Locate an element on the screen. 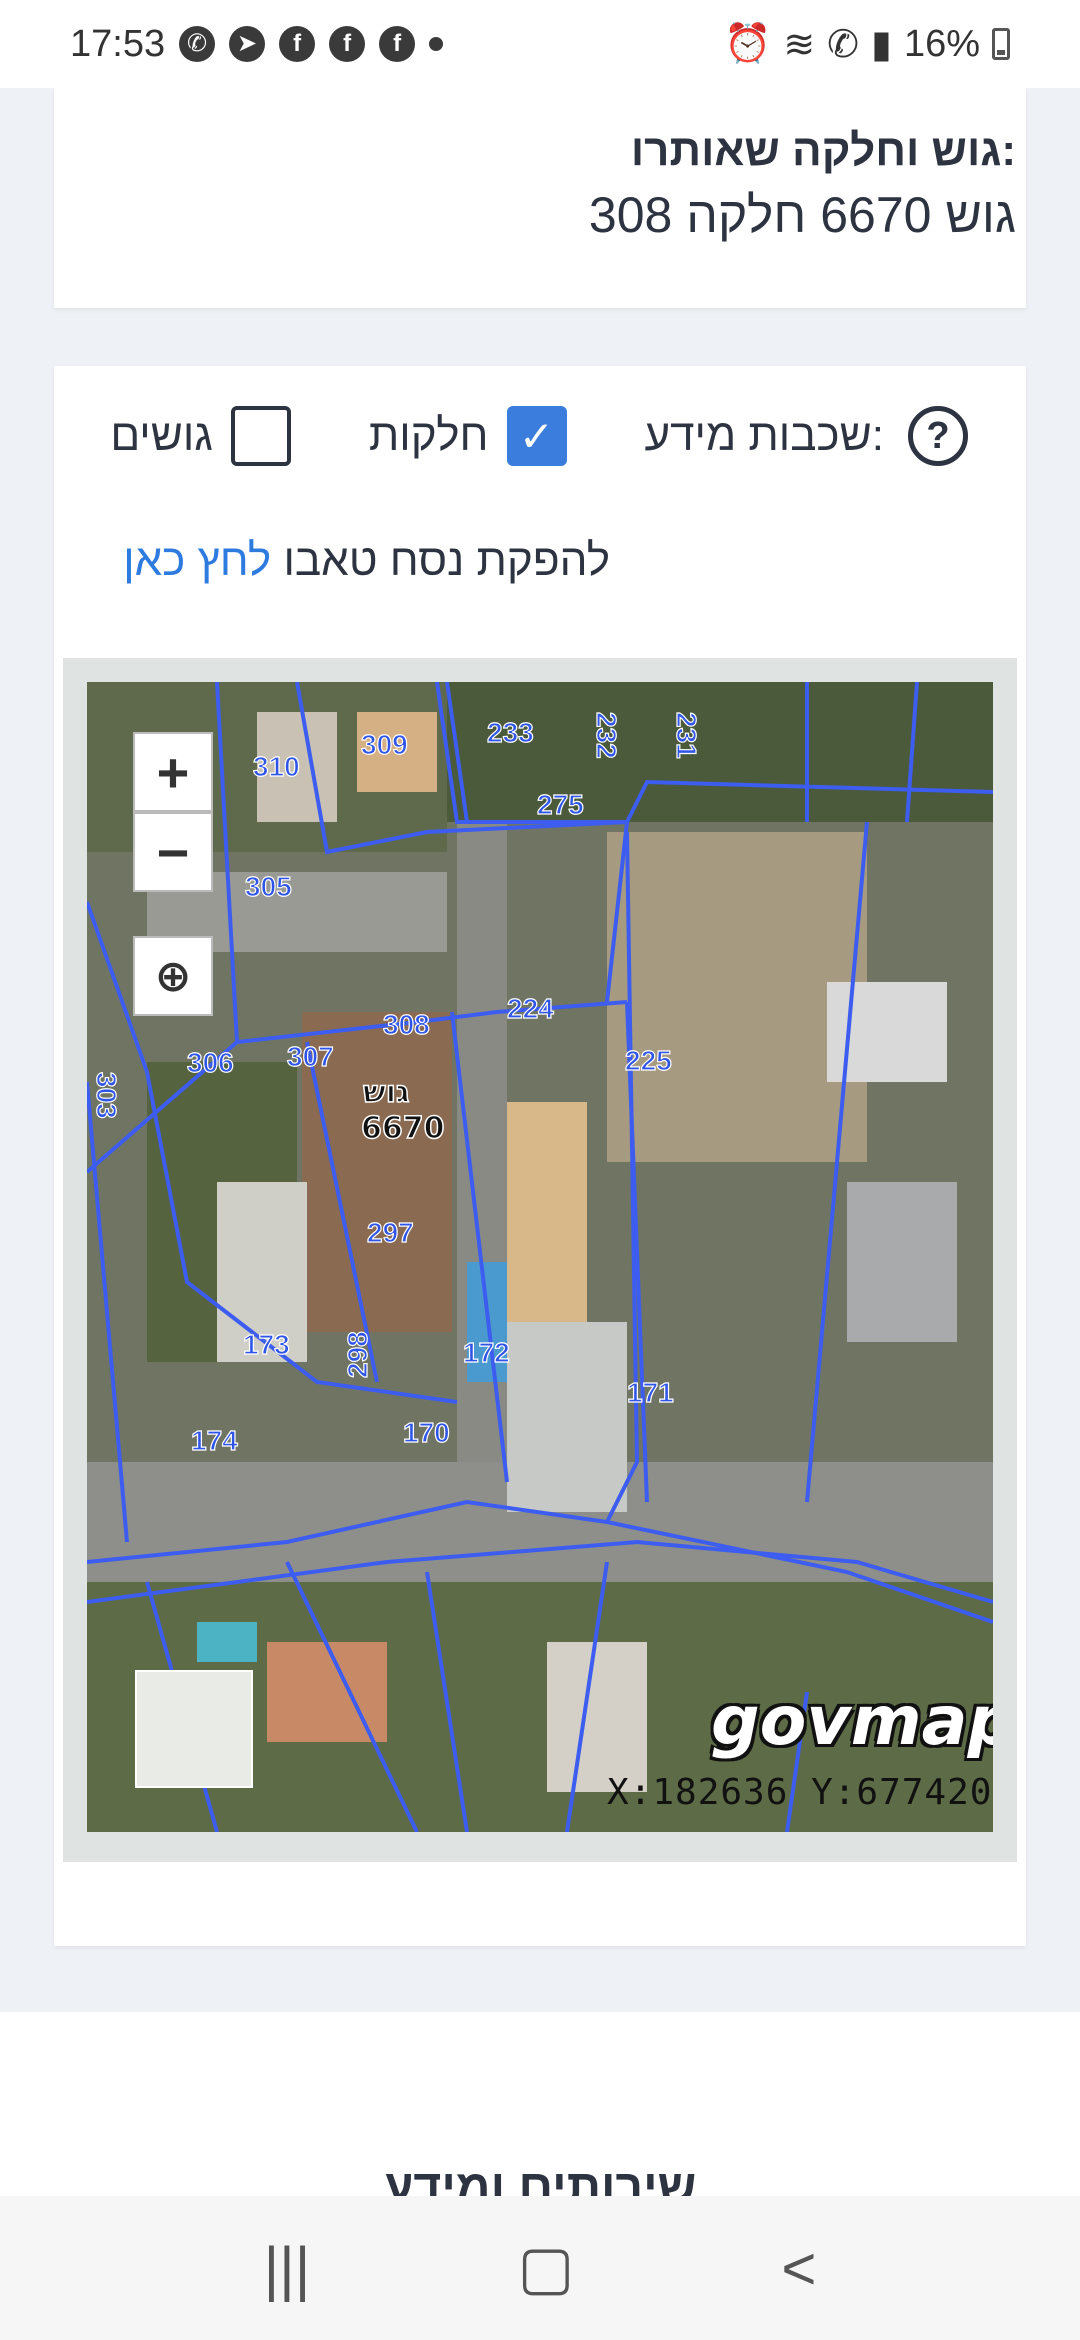 Image resolution: width=1080 pixels, height=2340 pixels. parcel-label-231: 231 is located at coordinates (686, 735).